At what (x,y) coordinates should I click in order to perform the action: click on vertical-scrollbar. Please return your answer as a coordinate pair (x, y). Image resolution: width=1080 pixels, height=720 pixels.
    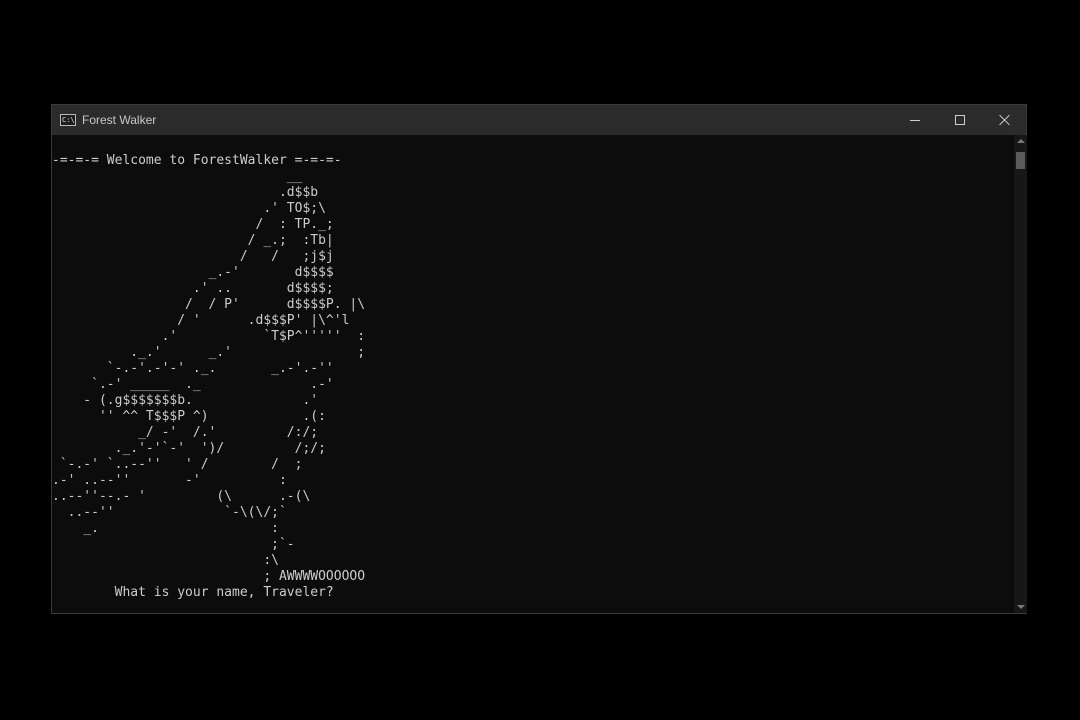
    Looking at the image, I should click on (1020, 374).